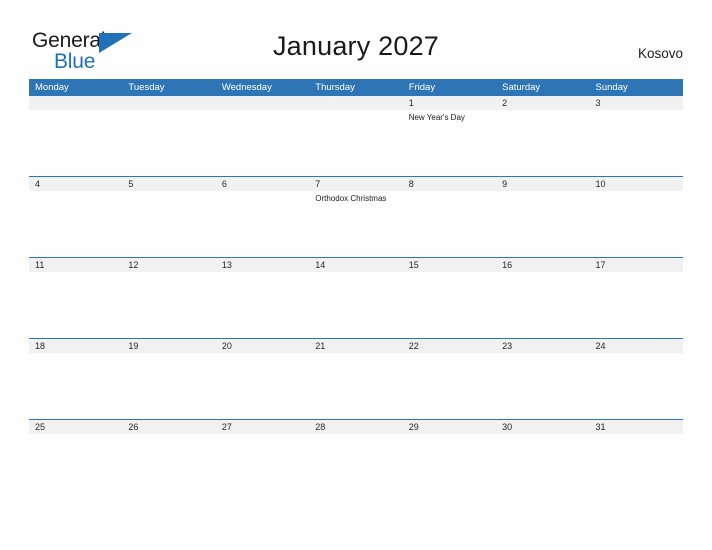 This screenshot has width=712, height=550. What do you see at coordinates (52, 87) in the screenshot?
I see `weekday-monday: Monday` at bounding box center [52, 87].